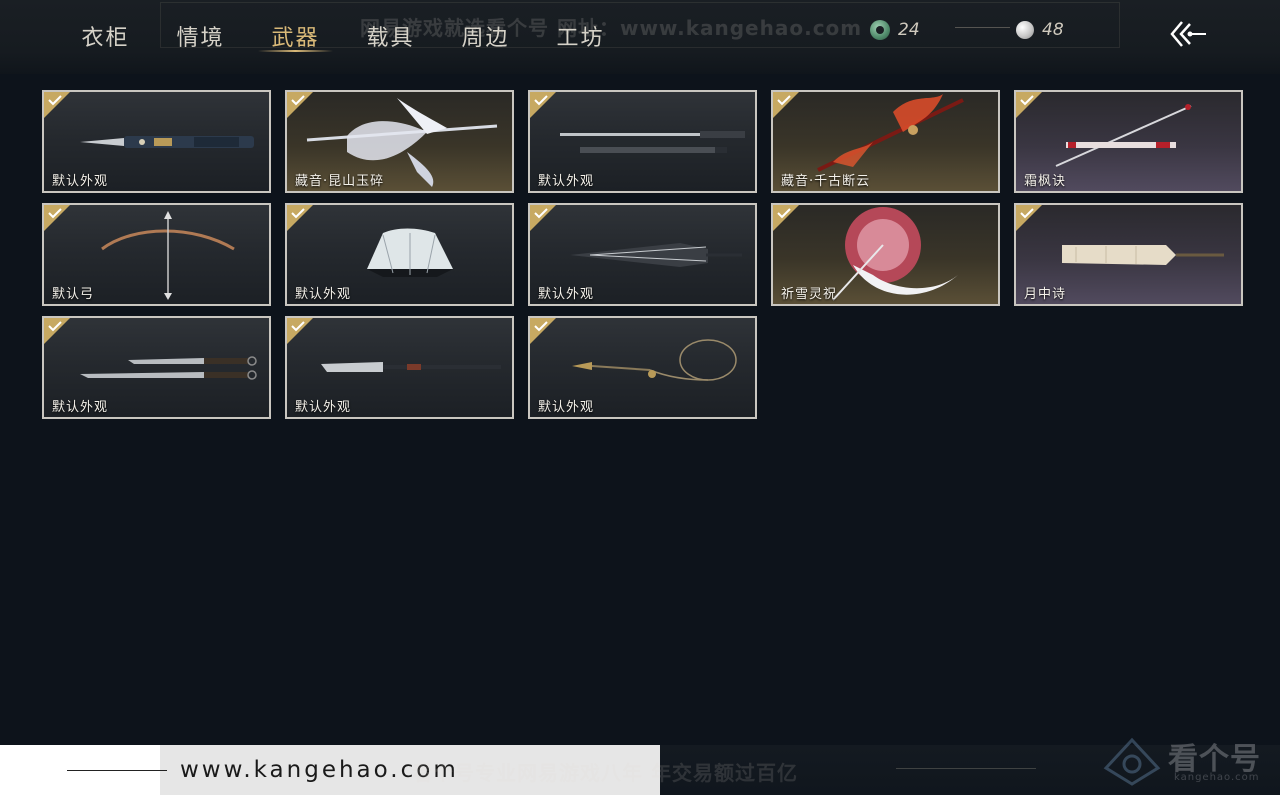 The width and height of the screenshot is (1280, 795). What do you see at coordinates (885, 254) in the screenshot?
I see `weapon-card: 祈雪灵祝` at bounding box center [885, 254].